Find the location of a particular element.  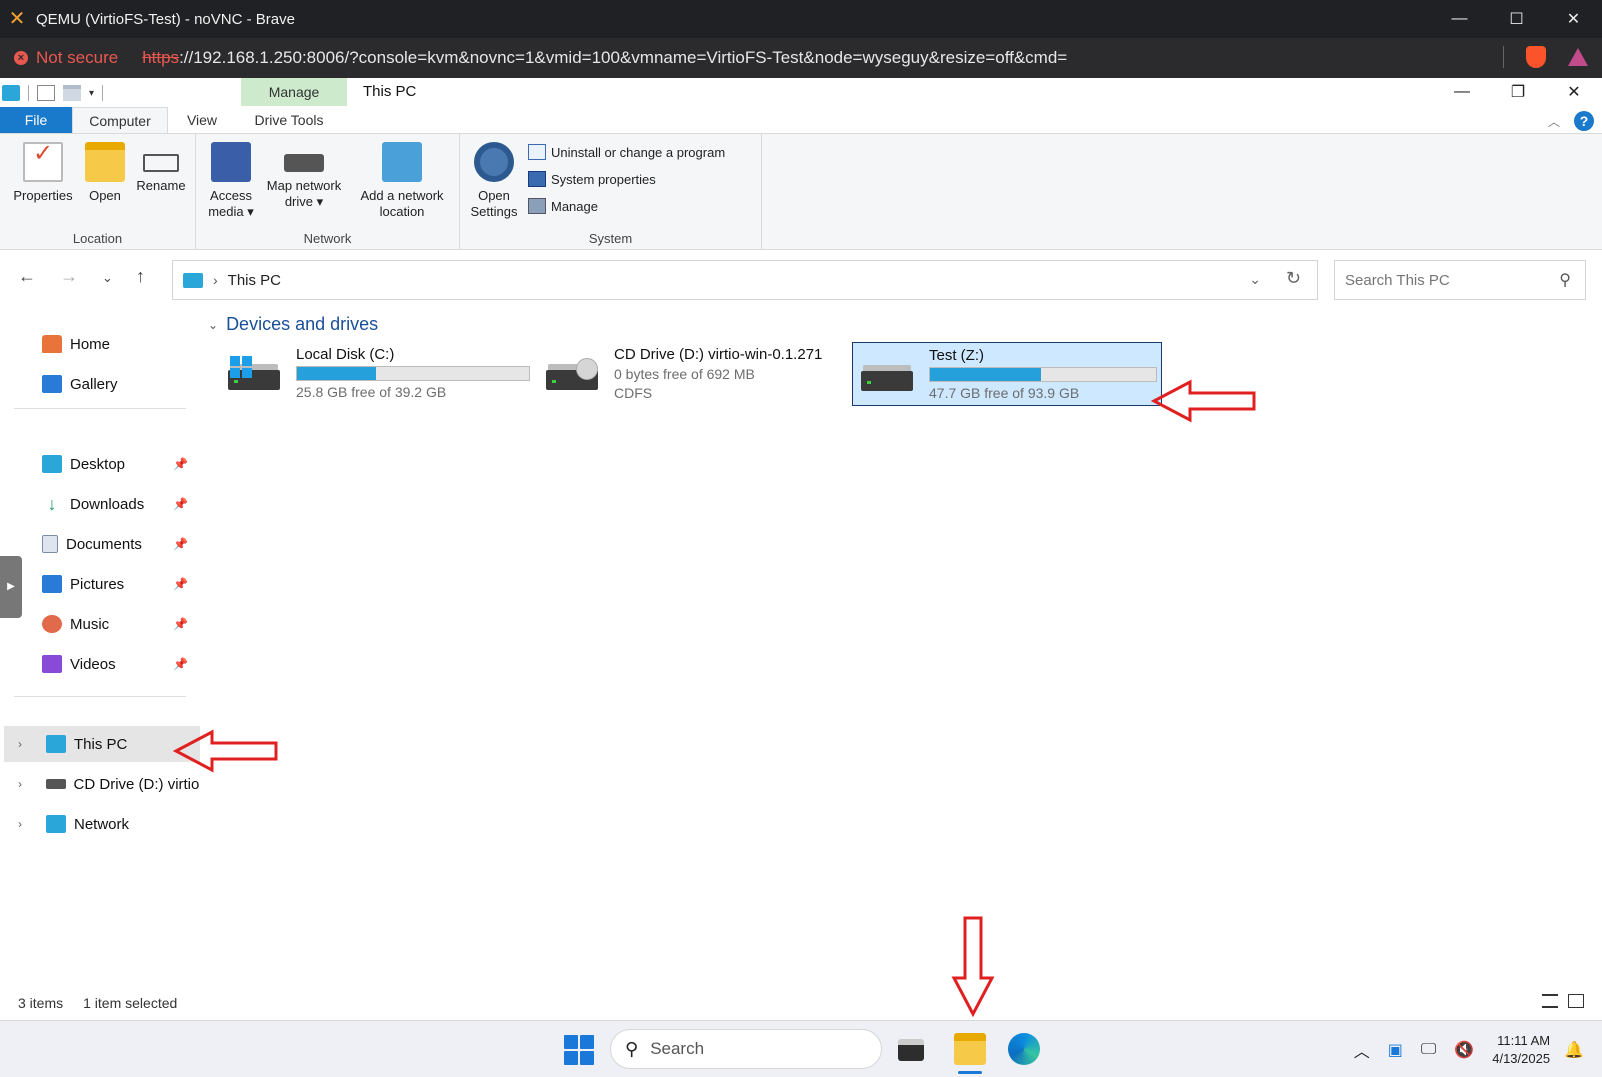

sidebar-divider is located at coordinates (100, 408).